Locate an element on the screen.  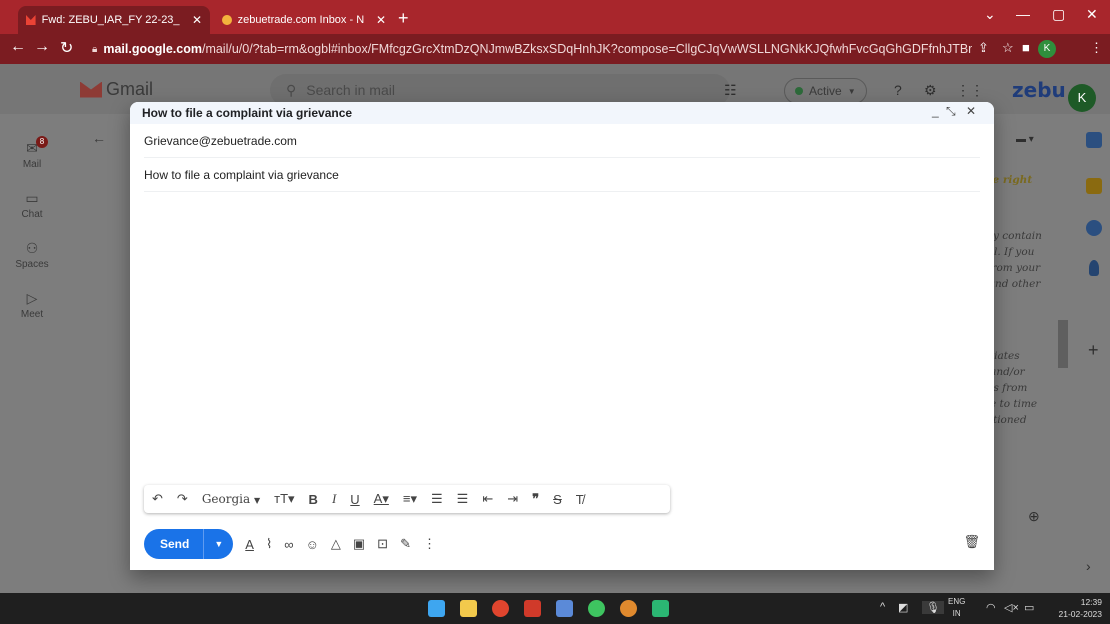
text-color-icon: A▾ is located at coordinates (381, 499).